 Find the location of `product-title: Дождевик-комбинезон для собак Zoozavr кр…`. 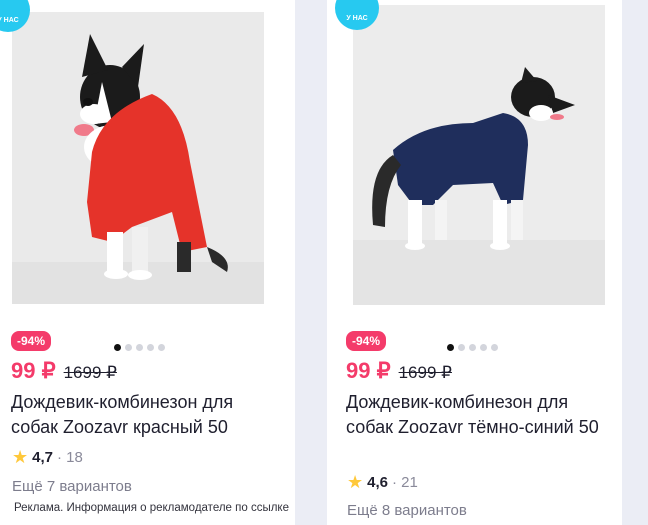

product-title: Дождевик-комбинезон для собак Zoozavr кр… is located at coordinates (146, 415).